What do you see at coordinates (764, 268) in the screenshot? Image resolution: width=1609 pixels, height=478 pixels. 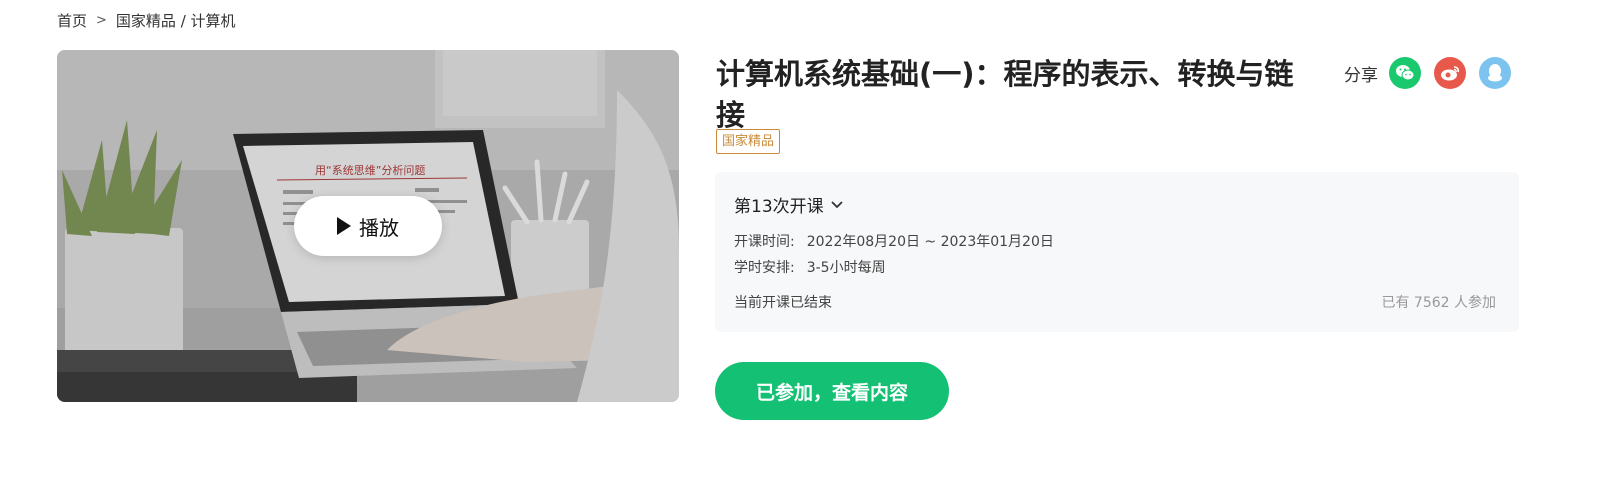 I see `term-schedule-key: 学时安排:` at bounding box center [764, 268].